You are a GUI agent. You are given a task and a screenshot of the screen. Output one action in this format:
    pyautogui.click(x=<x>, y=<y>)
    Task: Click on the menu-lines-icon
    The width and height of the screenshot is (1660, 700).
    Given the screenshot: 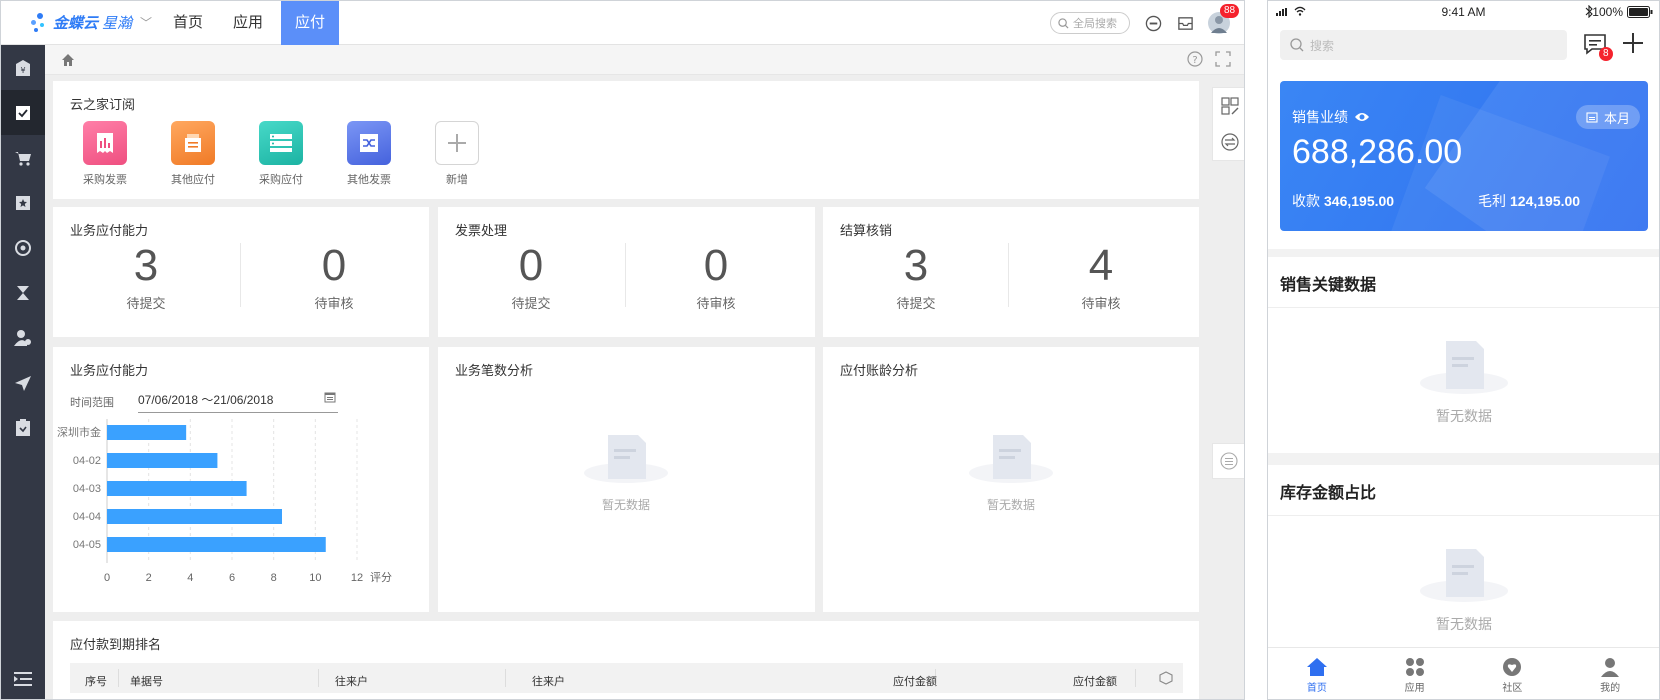 What is the action you would take?
    pyautogui.click(x=1229, y=461)
    